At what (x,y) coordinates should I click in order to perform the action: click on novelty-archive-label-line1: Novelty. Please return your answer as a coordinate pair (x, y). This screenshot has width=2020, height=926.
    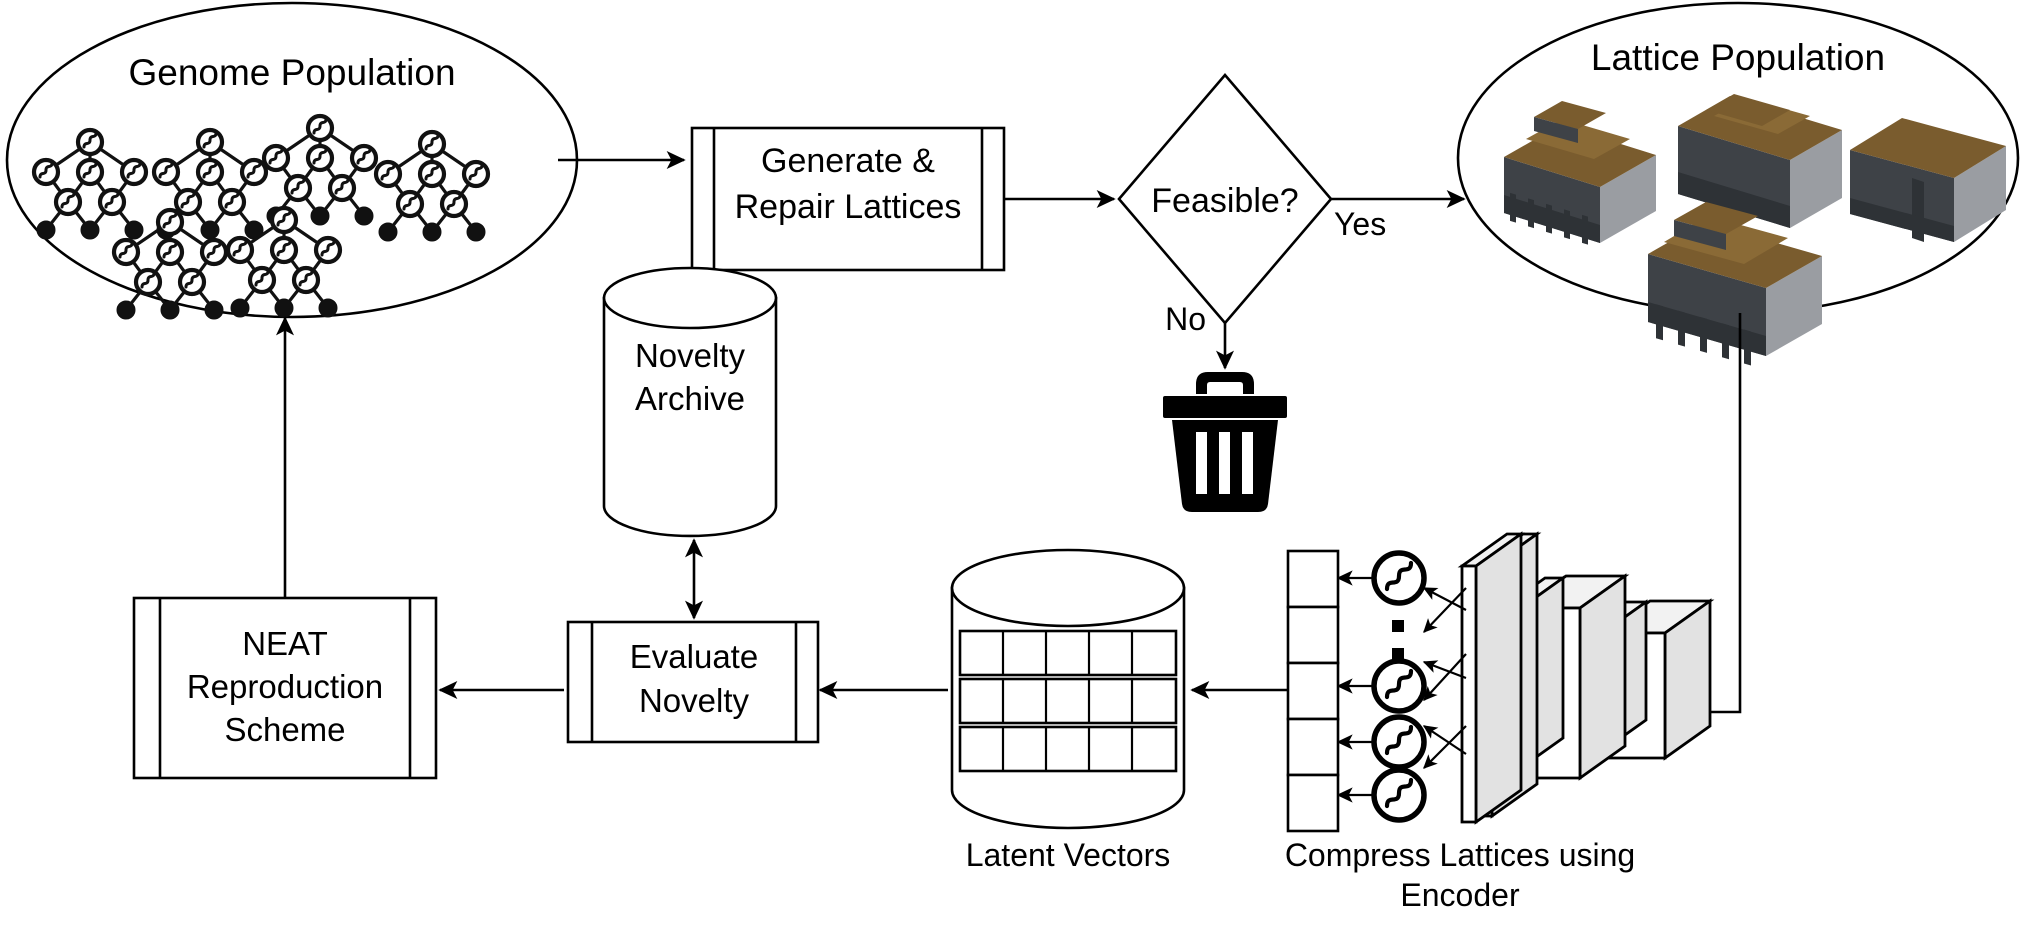
    Looking at the image, I should click on (690, 355).